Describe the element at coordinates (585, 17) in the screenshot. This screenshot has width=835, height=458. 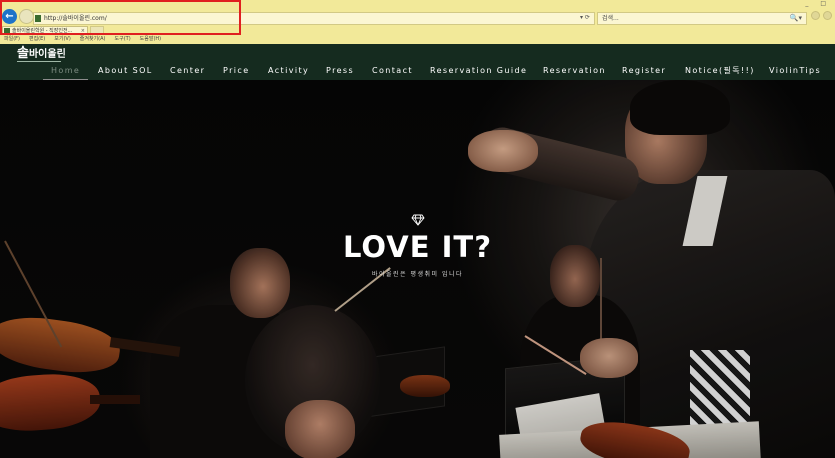
I see `address-actions: ▾ ⟳` at that location.